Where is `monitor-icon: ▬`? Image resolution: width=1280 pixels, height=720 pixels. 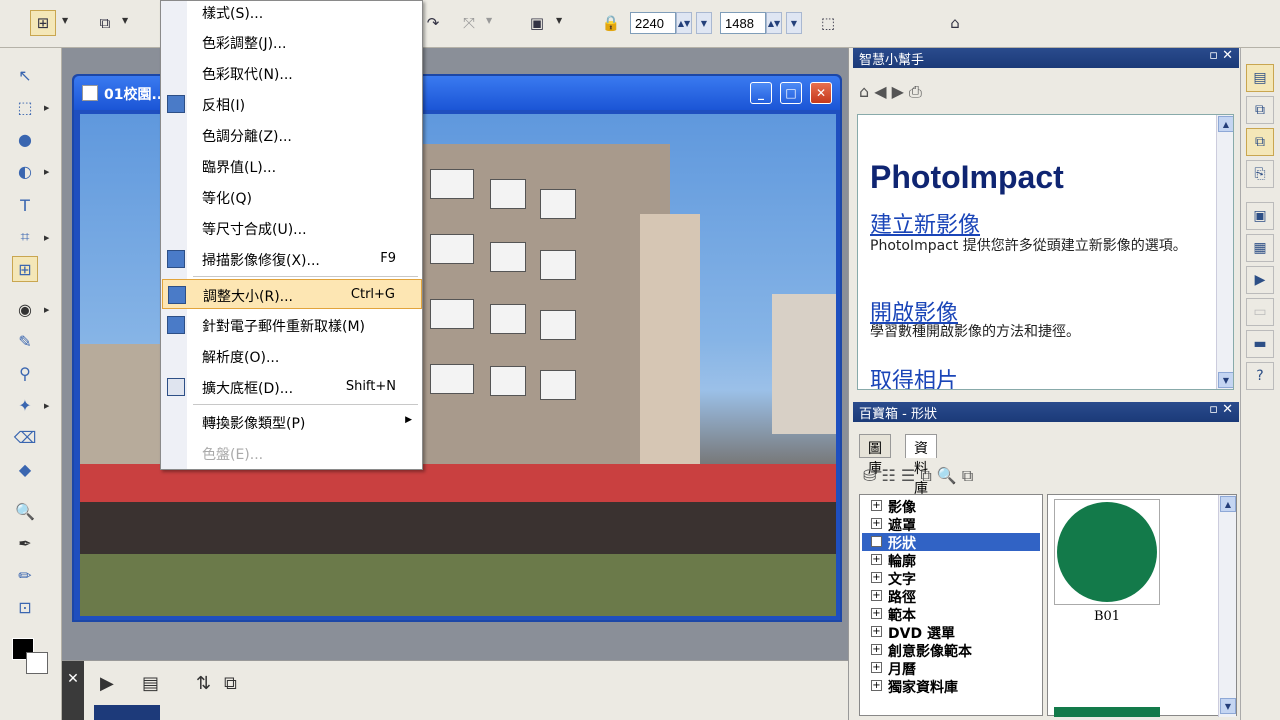
monitor-icon: ▬ is located at coordinates (1260, 344).